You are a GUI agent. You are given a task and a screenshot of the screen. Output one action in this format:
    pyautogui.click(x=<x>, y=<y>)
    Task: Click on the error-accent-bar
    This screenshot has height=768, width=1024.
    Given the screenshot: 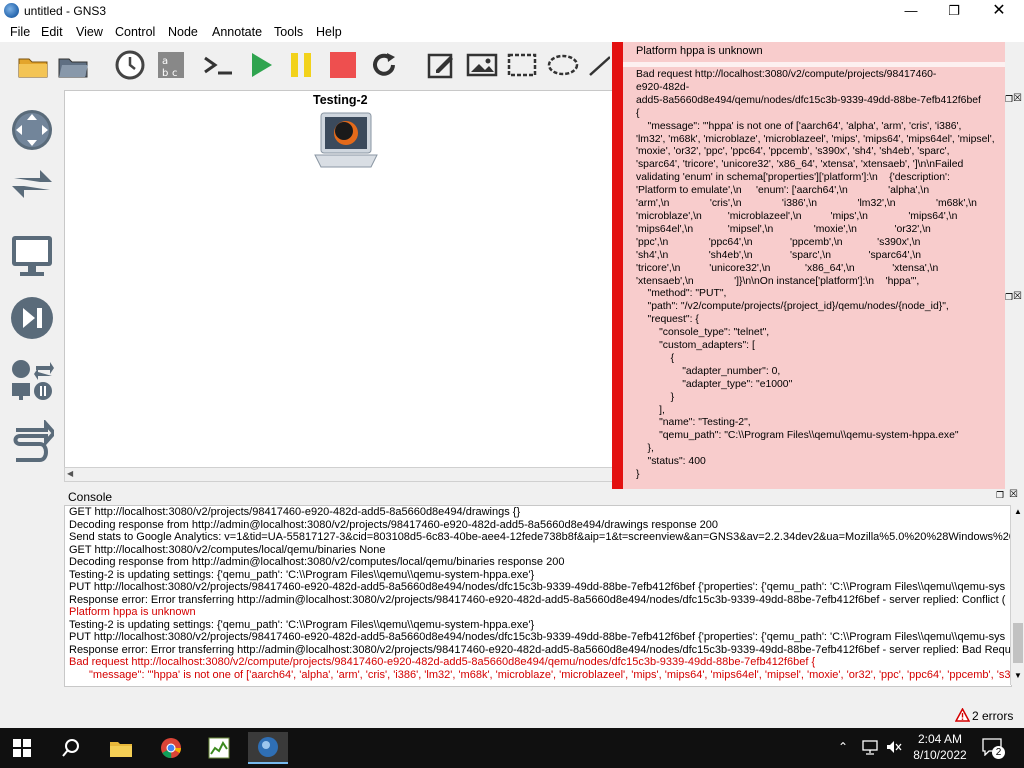 What is the action you would take?
    pyautogui.click(x=617, y=265)
    